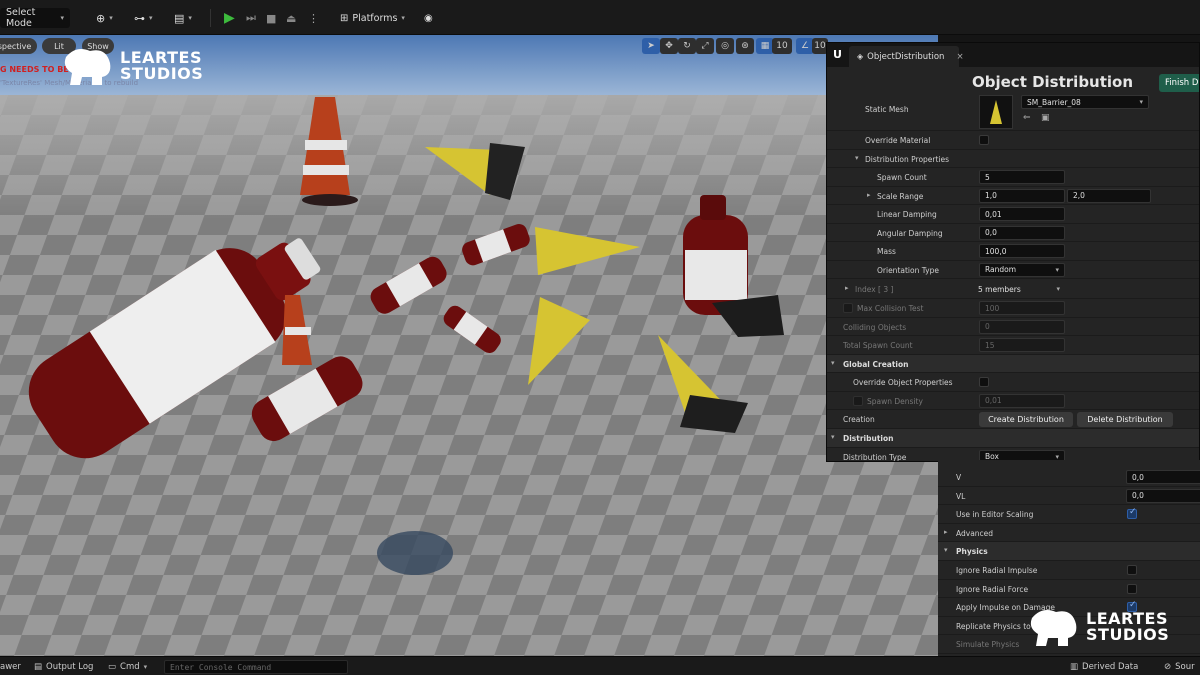 This screenshot has width=1200, height=675. What do you see at coordinates (972, 552) in the screenshot?
I see `physics-label: Physics` at bounding box center [972, 552].